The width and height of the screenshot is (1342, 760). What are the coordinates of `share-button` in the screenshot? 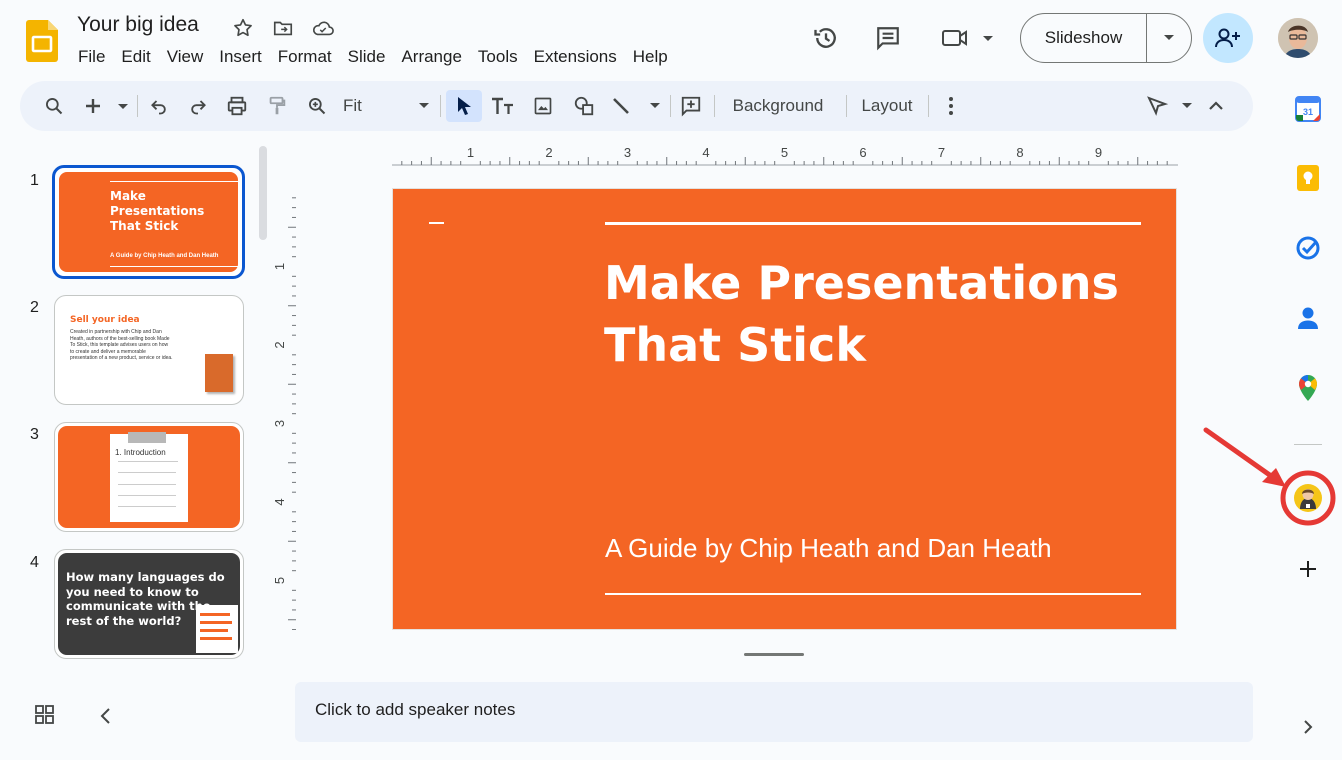 It's located at (1228, 38).